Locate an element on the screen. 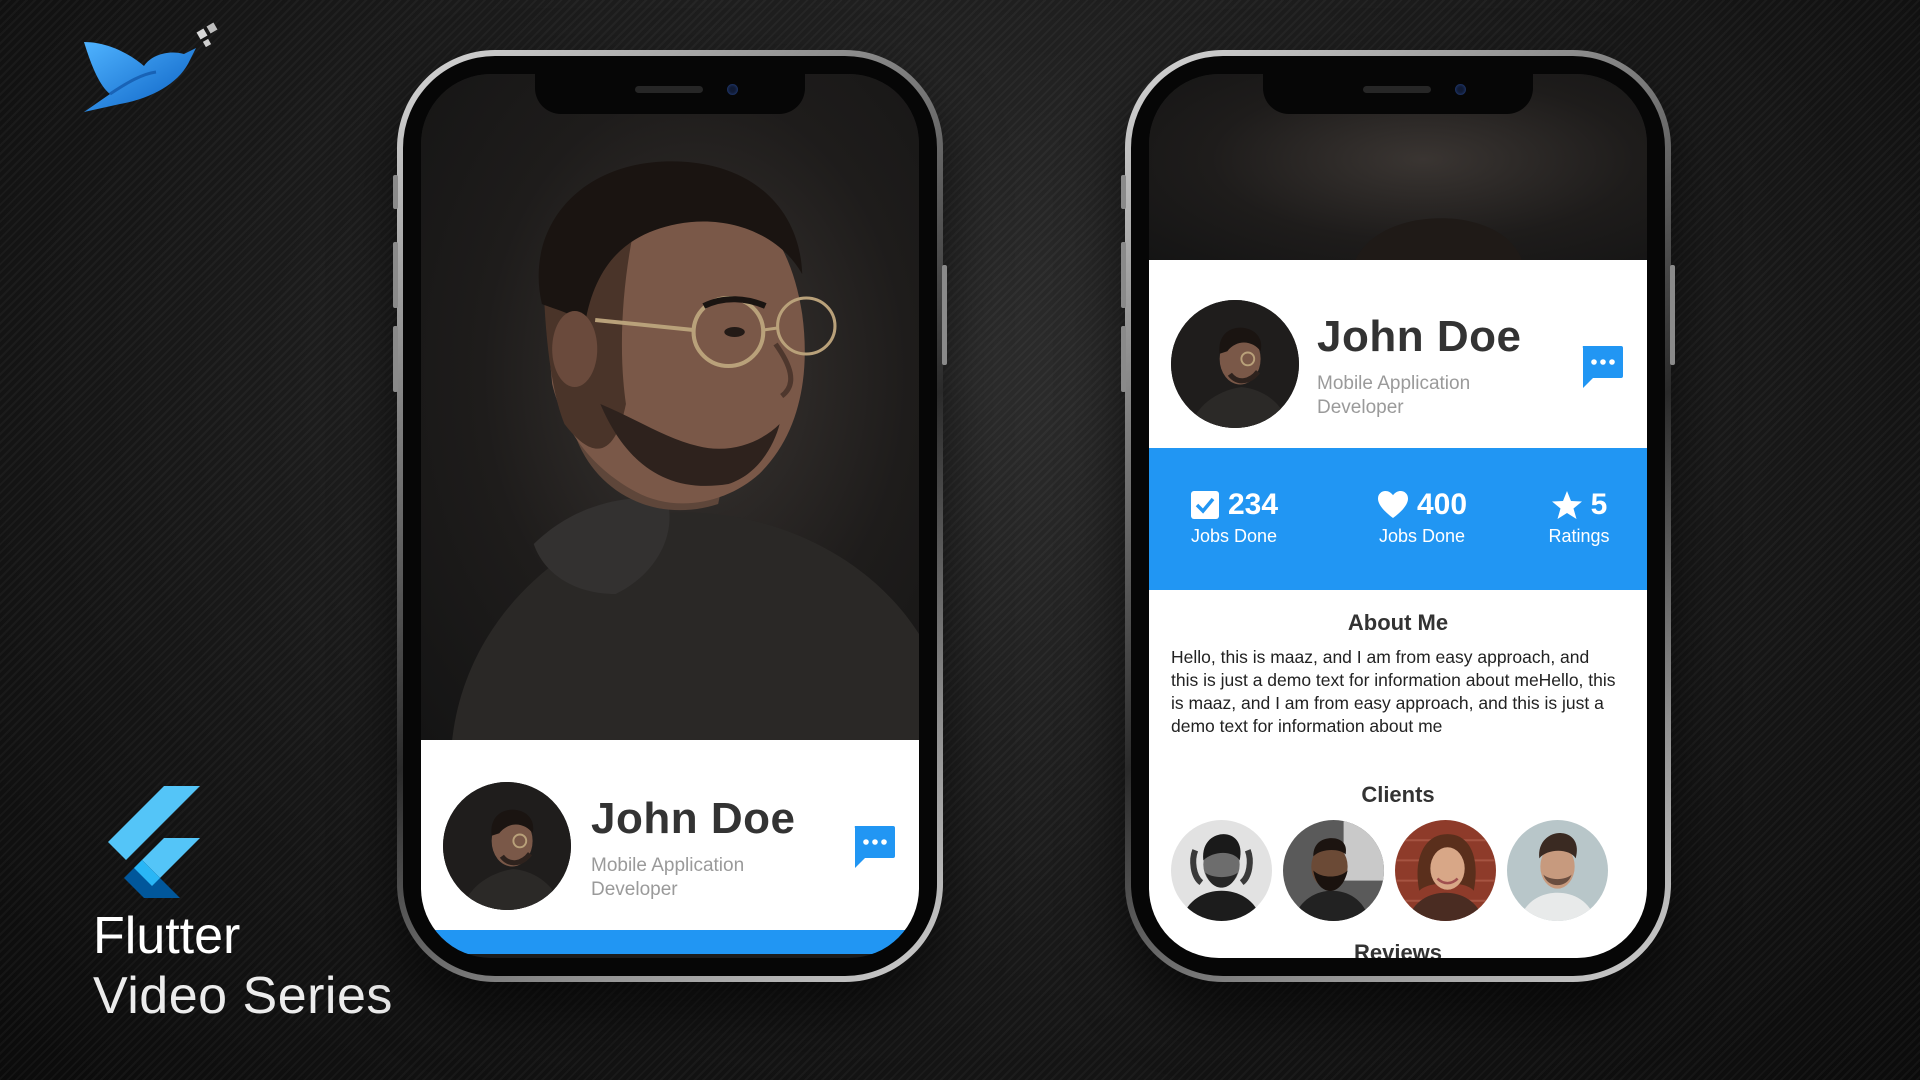 This screenshot has width=1920, height=1080. stat-jobs-done: 234 Jobs Done is located at coordinates (1234, 517).